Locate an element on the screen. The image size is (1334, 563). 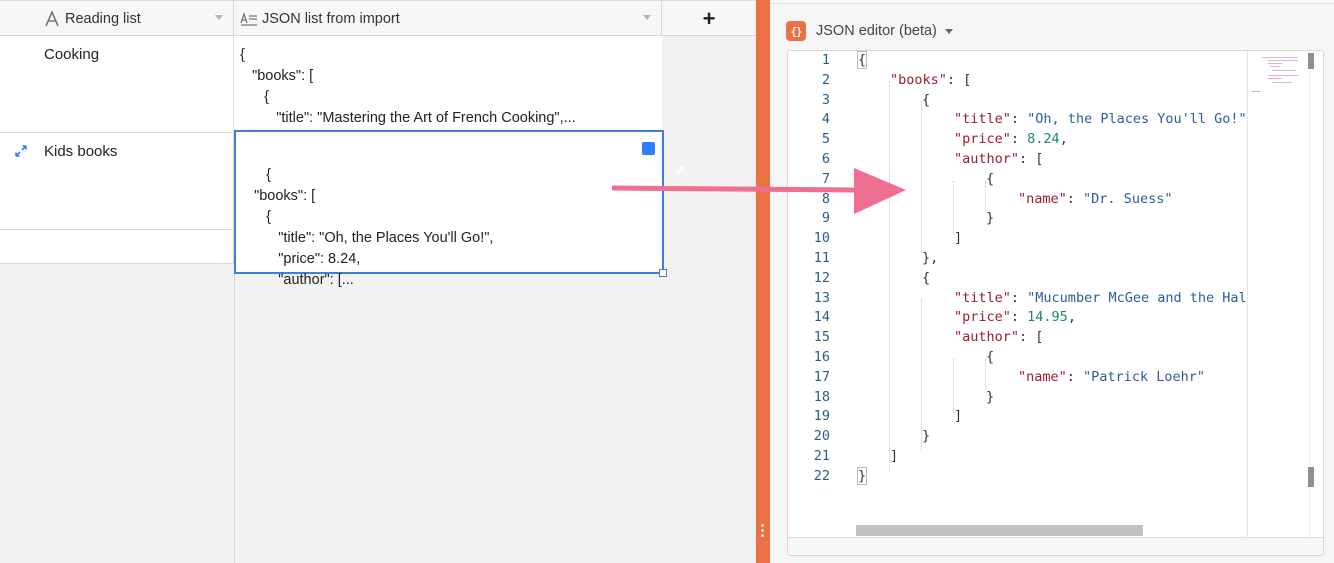
record-name: Cooking is located at coordinates (72, 54).